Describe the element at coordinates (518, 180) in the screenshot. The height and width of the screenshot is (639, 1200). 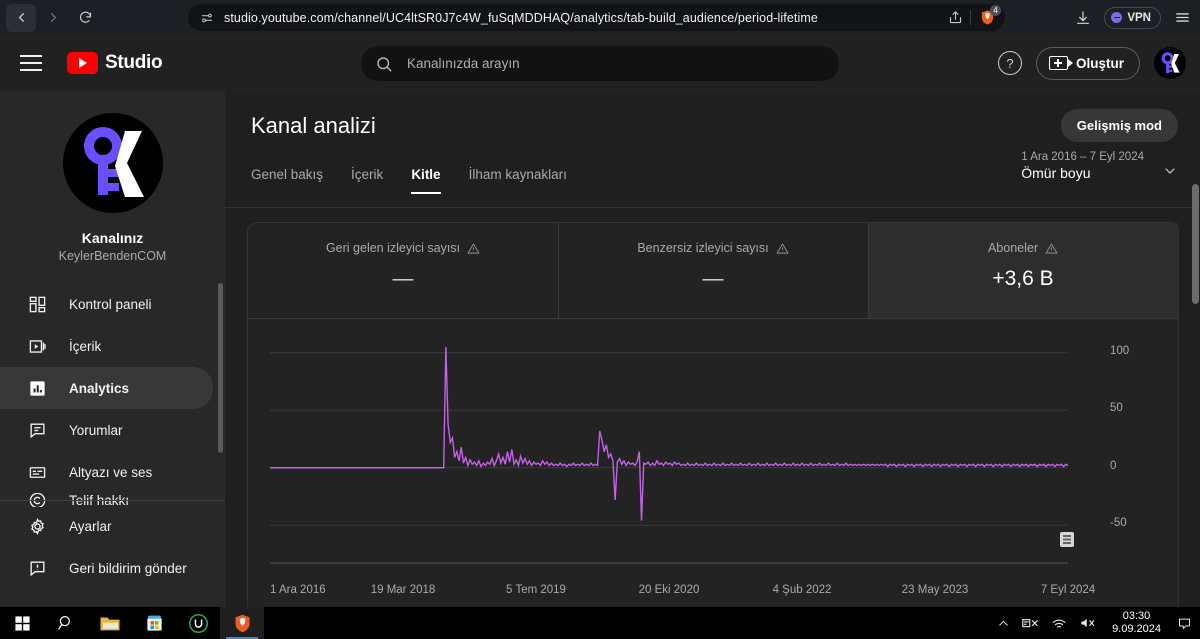
I see `tab-inspiration: İlham kaynakları` at that location.